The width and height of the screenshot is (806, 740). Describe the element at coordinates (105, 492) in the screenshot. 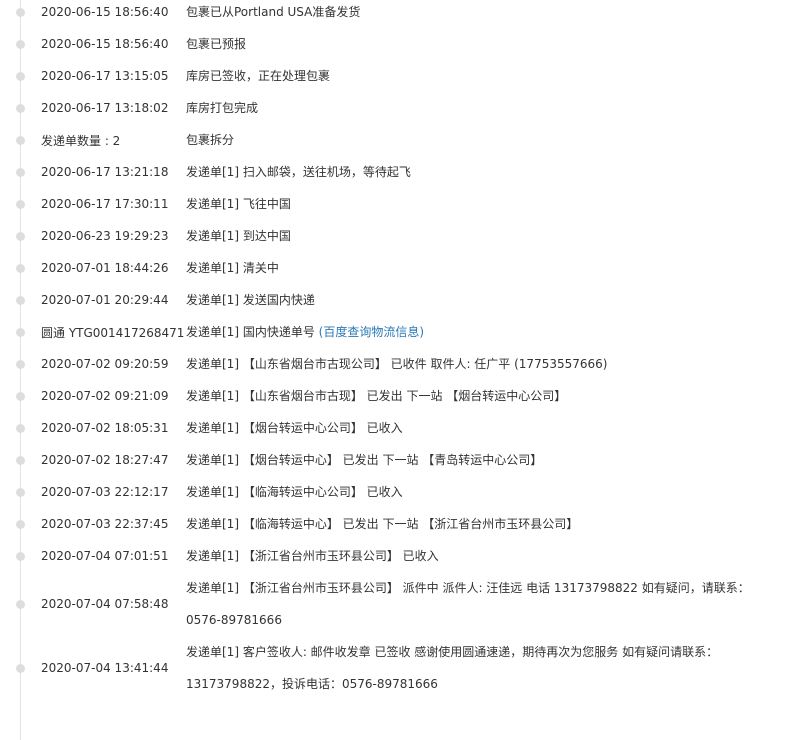

I see `timeline-time: 2020-07-03 22:12:17` at that location.